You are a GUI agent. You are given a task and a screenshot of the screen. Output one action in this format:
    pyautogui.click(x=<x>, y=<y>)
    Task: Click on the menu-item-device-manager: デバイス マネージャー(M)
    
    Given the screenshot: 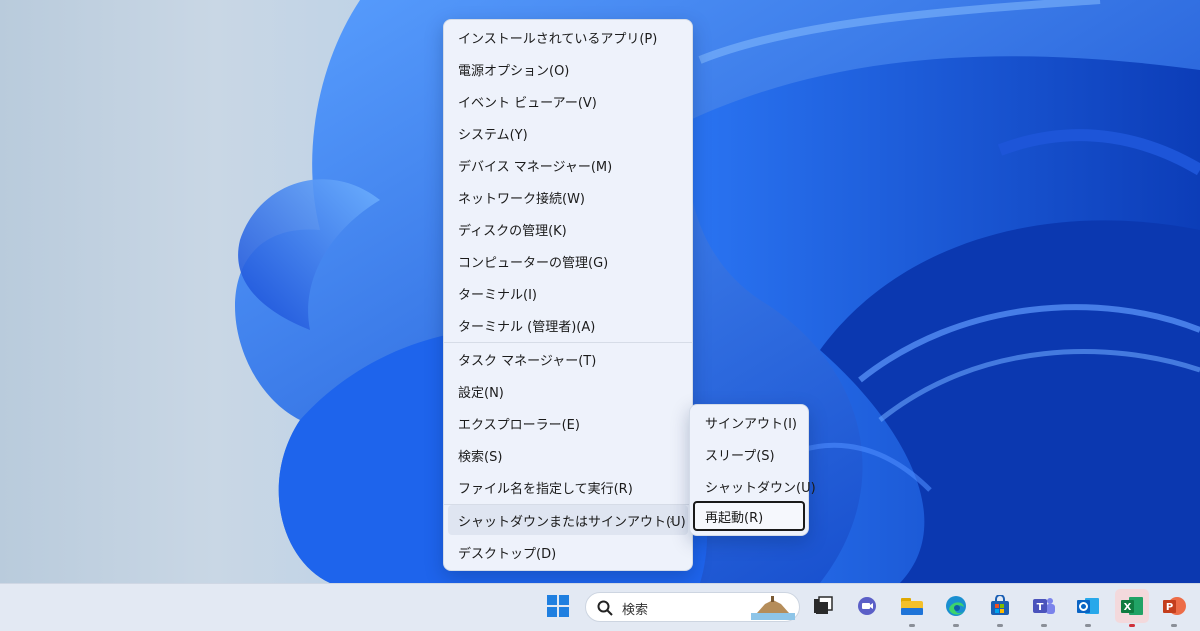 What is the action you would take?
    pyautogui.click(x=568, y=165)
    